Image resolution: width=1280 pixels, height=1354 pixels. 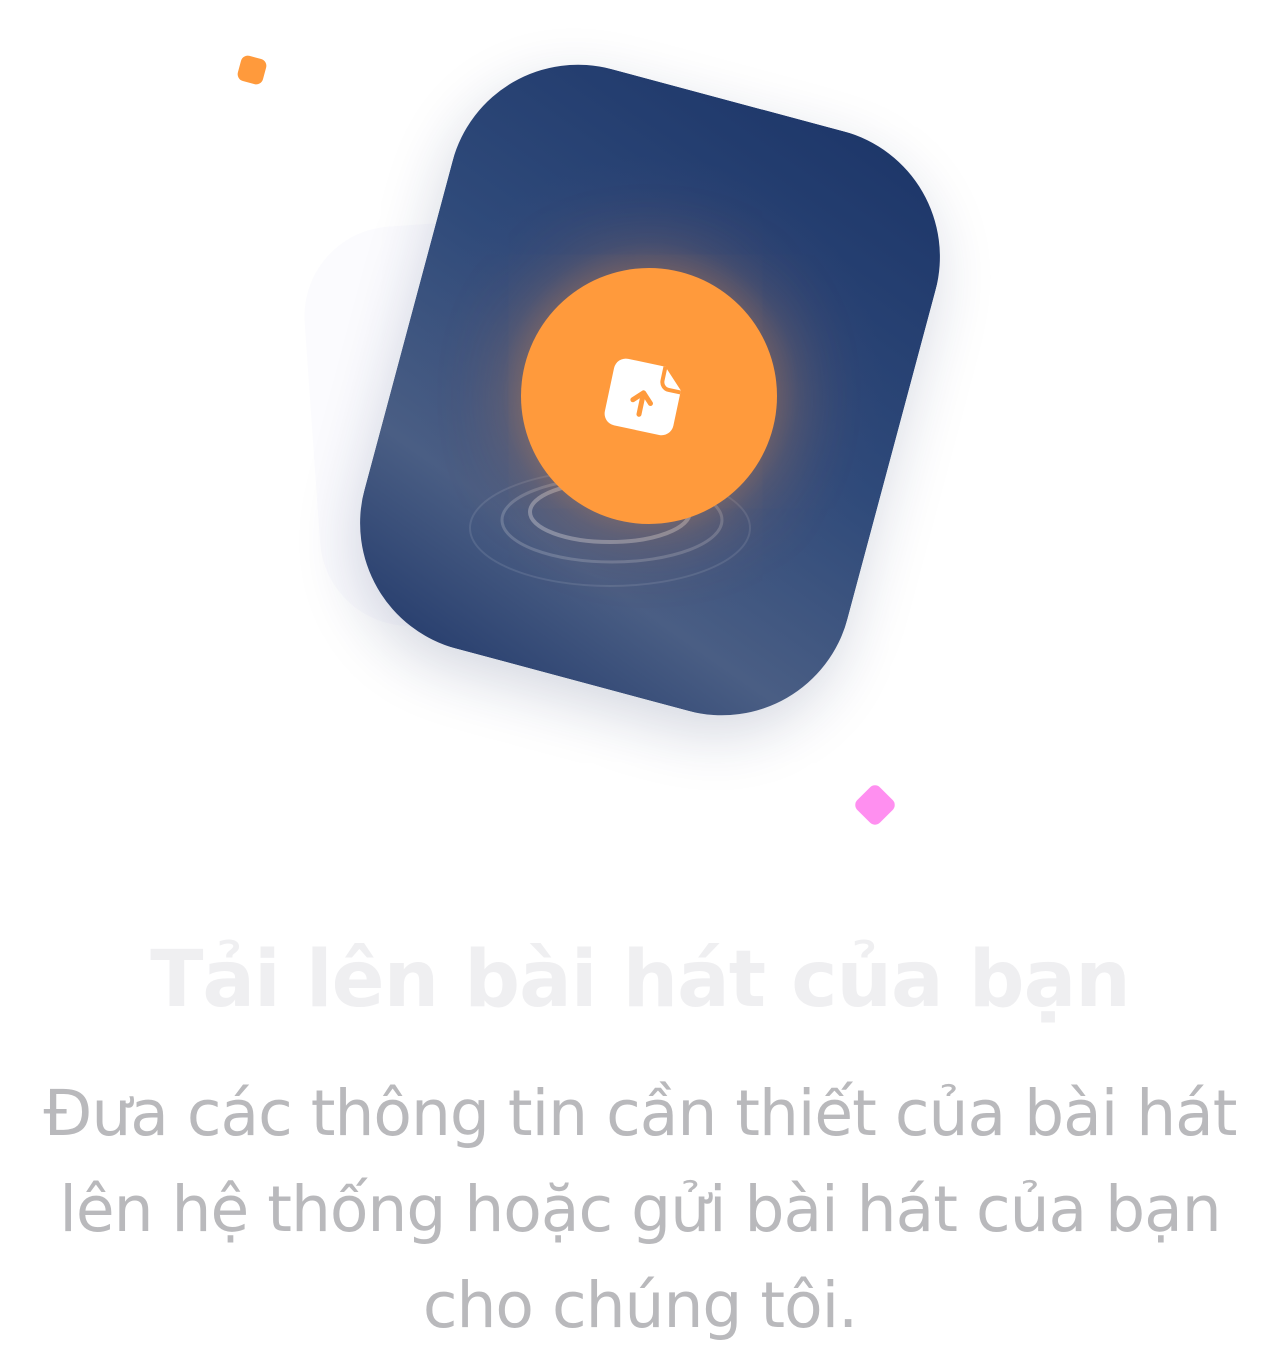 I want to click on page-title: Tải lên bài hát của bạn, so click(x=640, y=980).